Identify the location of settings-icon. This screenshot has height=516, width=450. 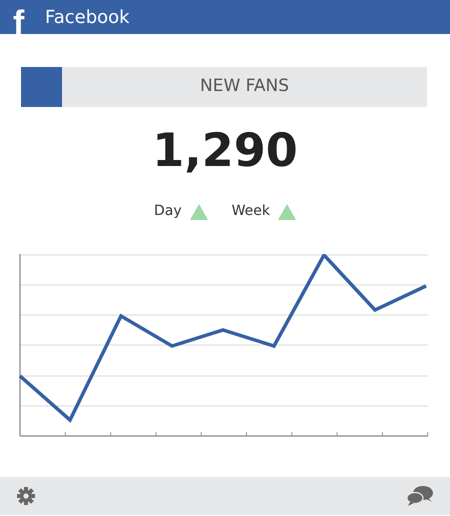
(26, 496).